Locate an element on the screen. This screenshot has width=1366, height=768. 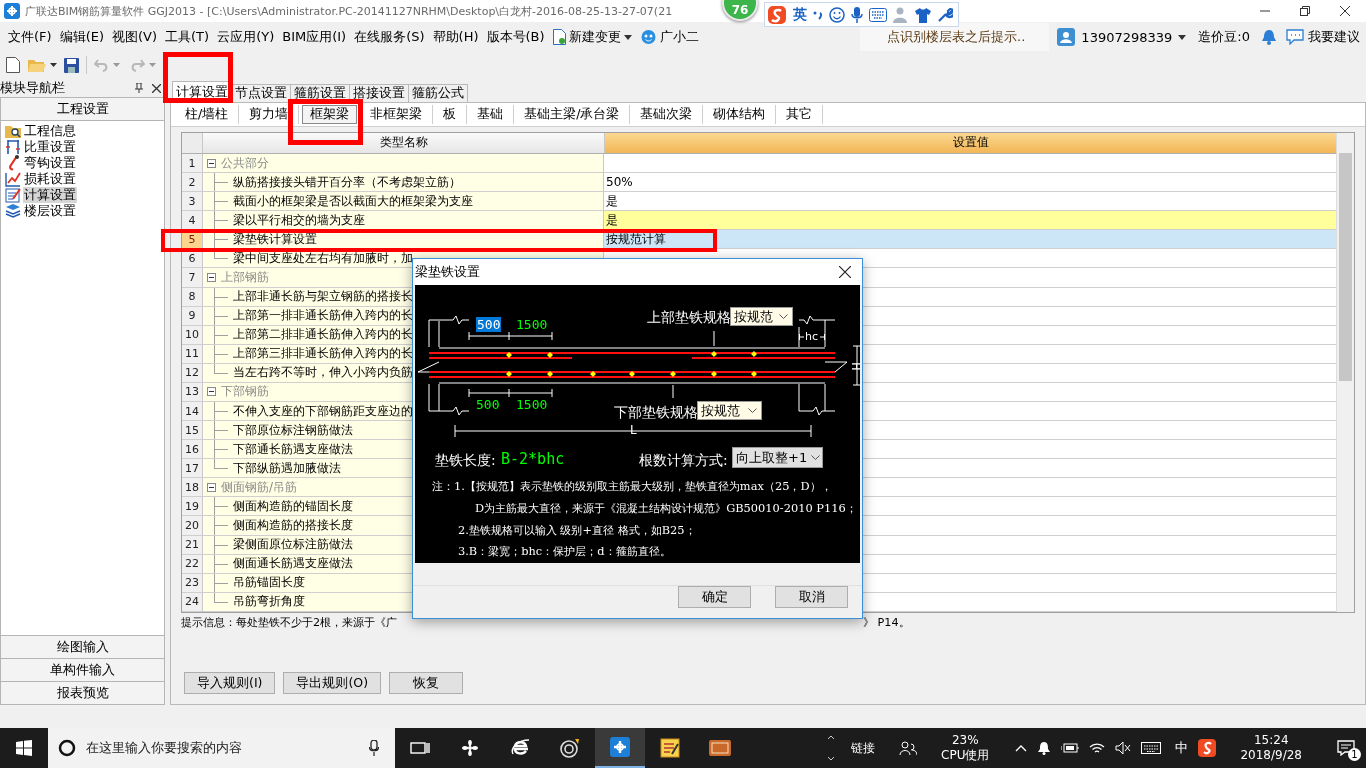
table-cell: 梁中间支座处左右均有加腋时，加 is located at coordinates (323, 258).